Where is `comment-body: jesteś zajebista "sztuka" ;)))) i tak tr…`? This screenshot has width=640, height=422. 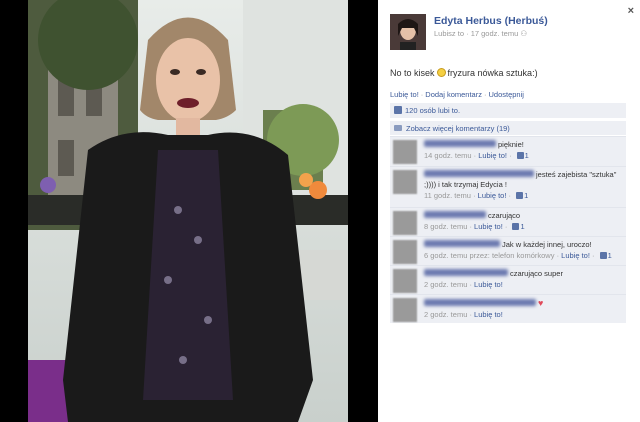
comment-body: jesteś zajebista "sztuka" ;)))) i tak tr… is located at coordinates (523, 185).